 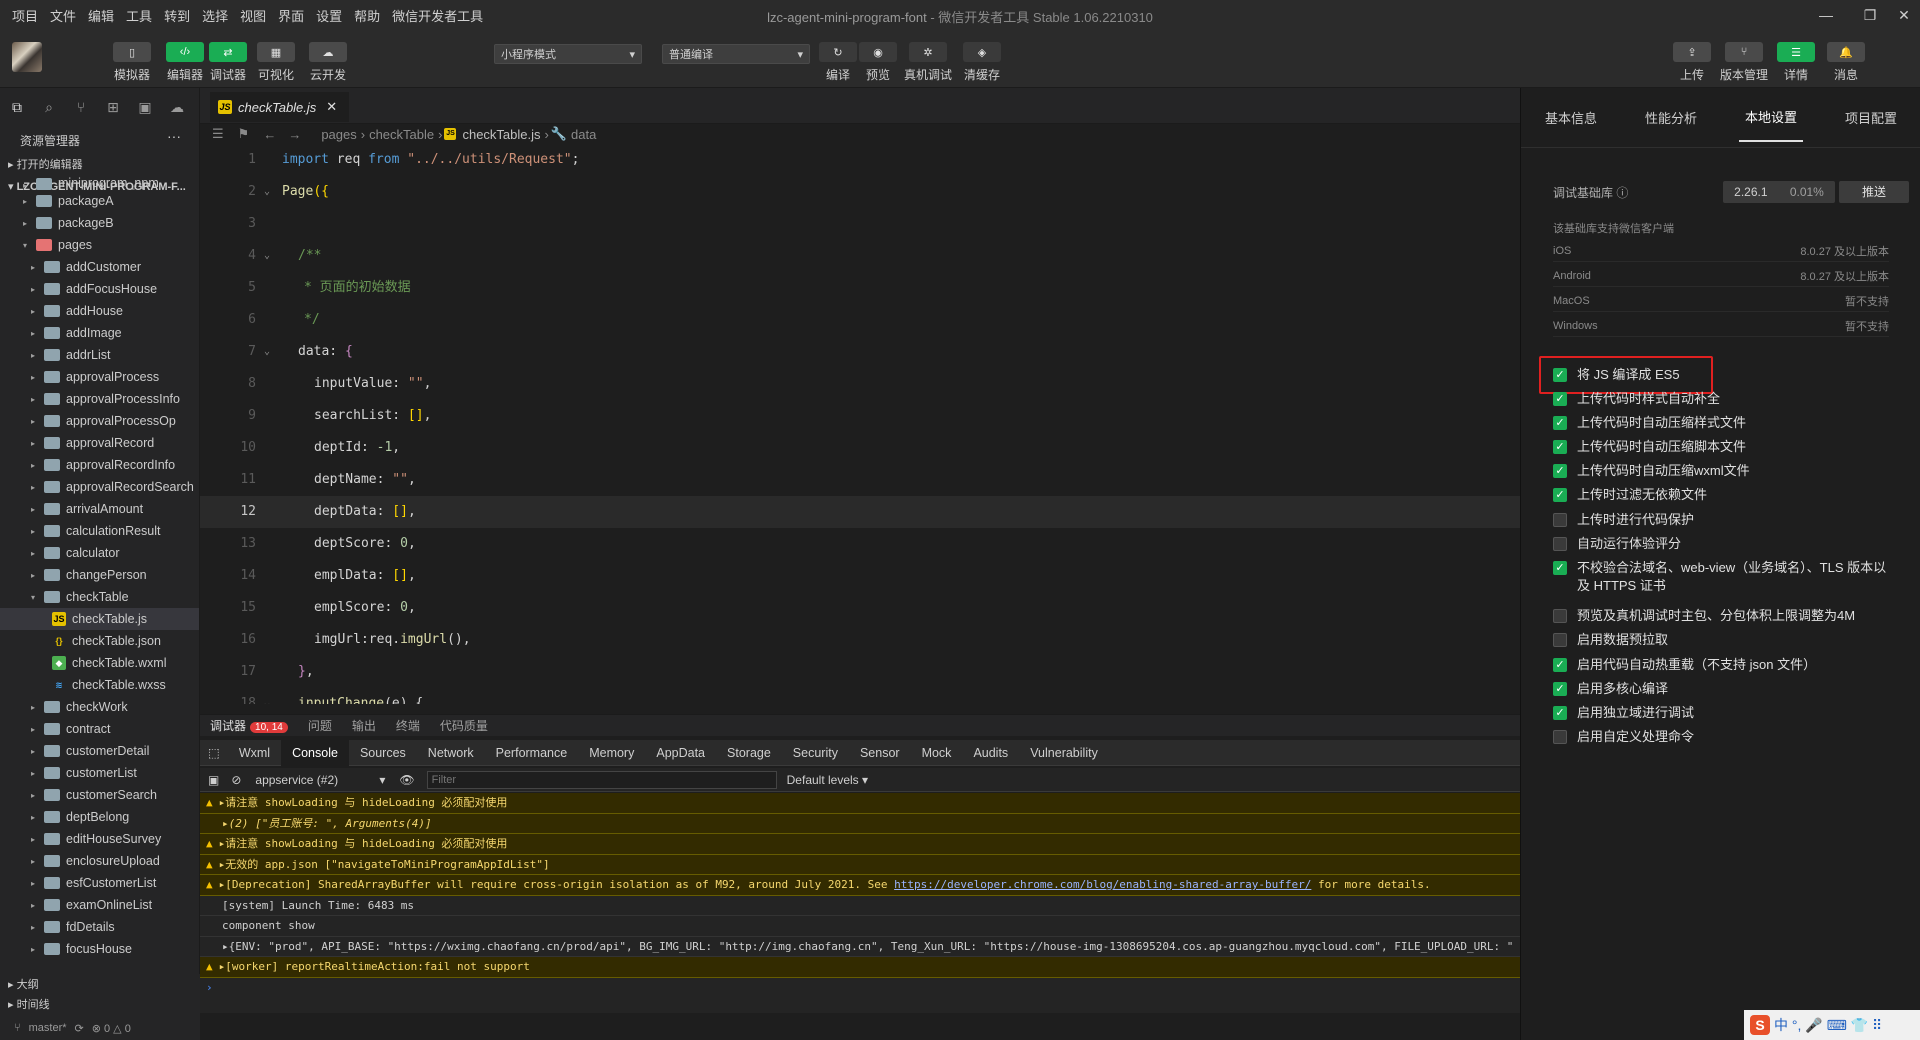 I want to click on avatar, so click(x=27, y=57).